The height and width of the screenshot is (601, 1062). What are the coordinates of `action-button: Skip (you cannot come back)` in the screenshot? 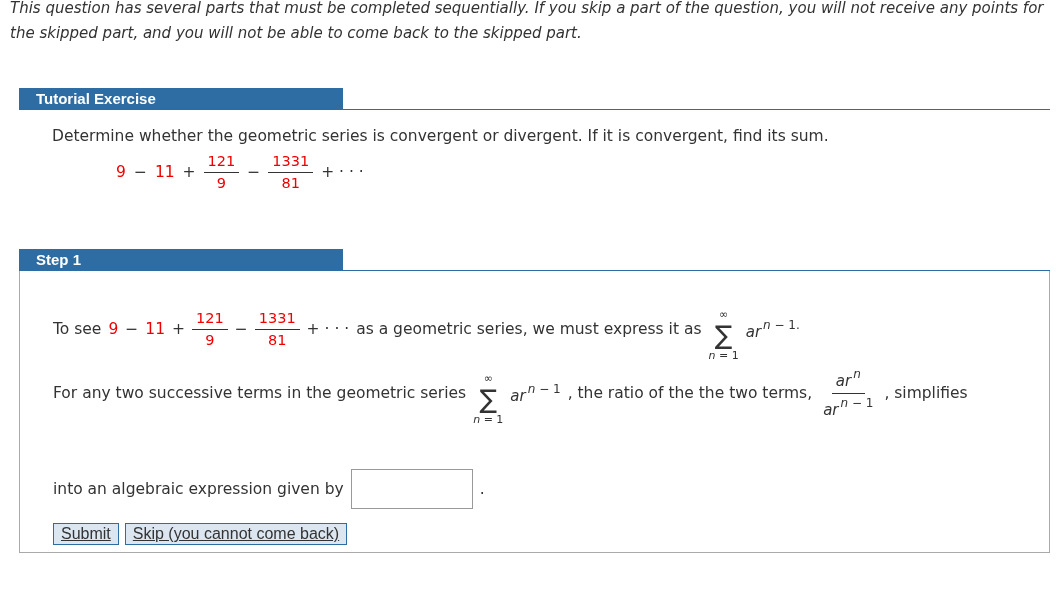 It's located at (236, 534).